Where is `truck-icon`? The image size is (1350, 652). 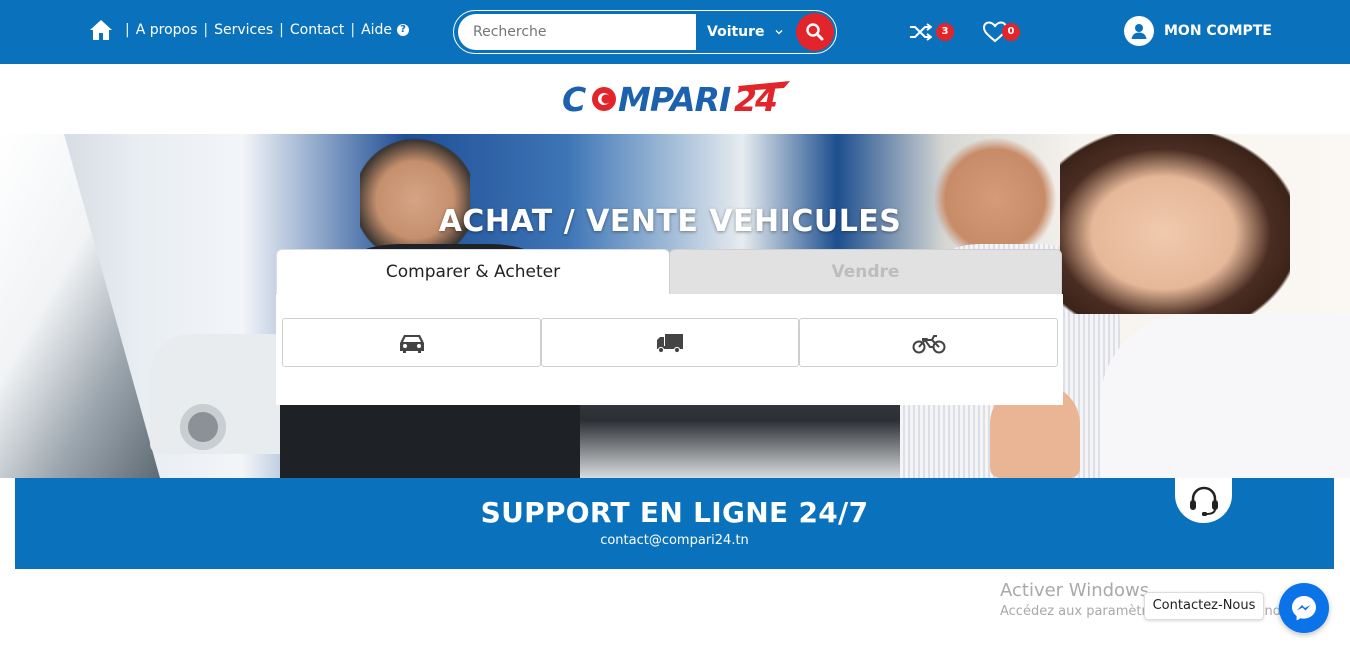 truck-icon is located at coordinates (670, 343).